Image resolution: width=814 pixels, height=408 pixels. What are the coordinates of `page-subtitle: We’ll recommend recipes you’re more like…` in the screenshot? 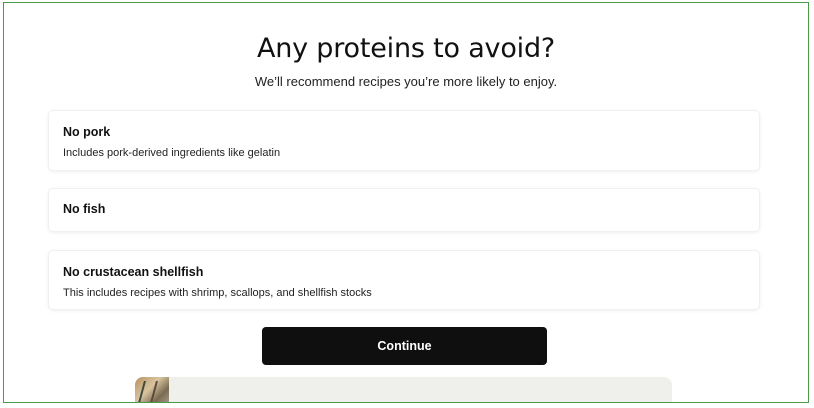 It's located at (406, 81).